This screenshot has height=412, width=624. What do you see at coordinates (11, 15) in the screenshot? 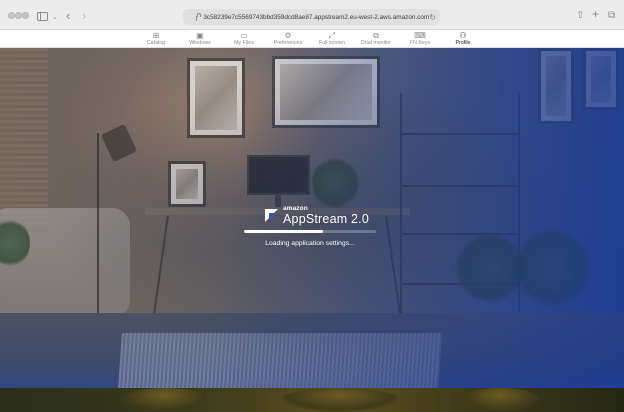
I see `close-window-icon` at bounding box center [11, 15].